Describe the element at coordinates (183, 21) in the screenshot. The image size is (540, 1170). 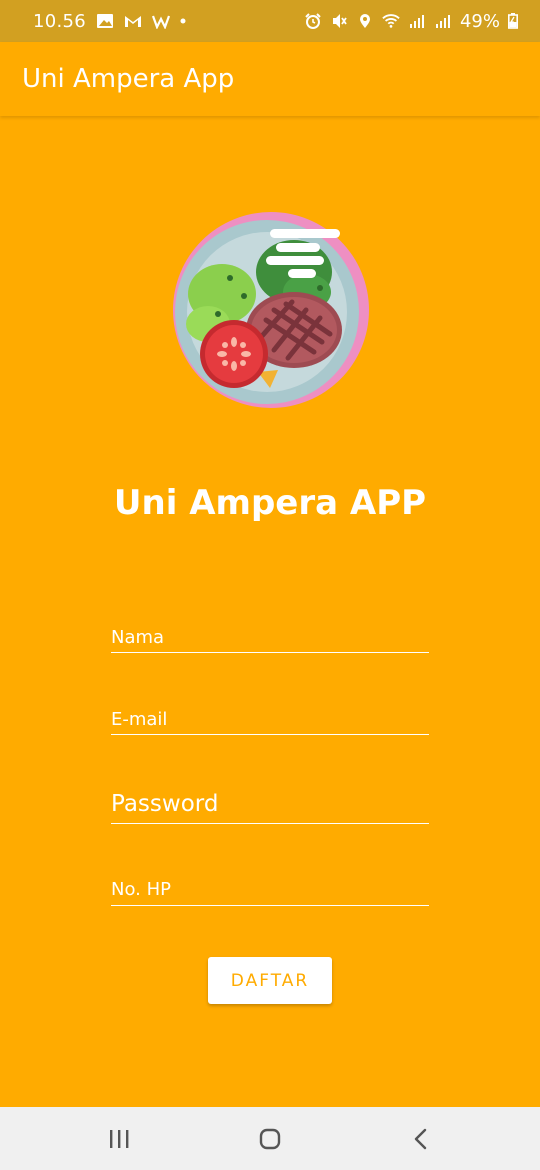
I see `dot-icon` at that location.